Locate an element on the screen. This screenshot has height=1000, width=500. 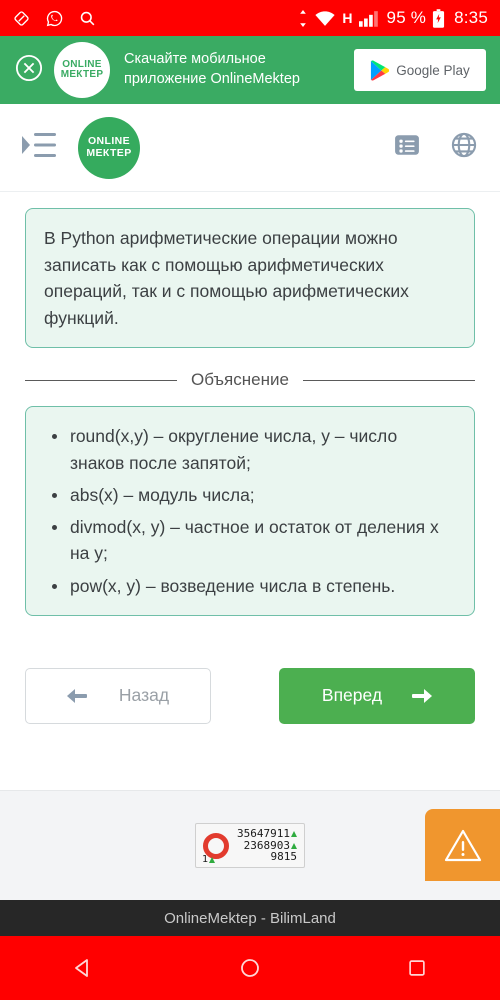
banner-logo: ONLINE МЕКТЕР is located at coordinates (82, 70).